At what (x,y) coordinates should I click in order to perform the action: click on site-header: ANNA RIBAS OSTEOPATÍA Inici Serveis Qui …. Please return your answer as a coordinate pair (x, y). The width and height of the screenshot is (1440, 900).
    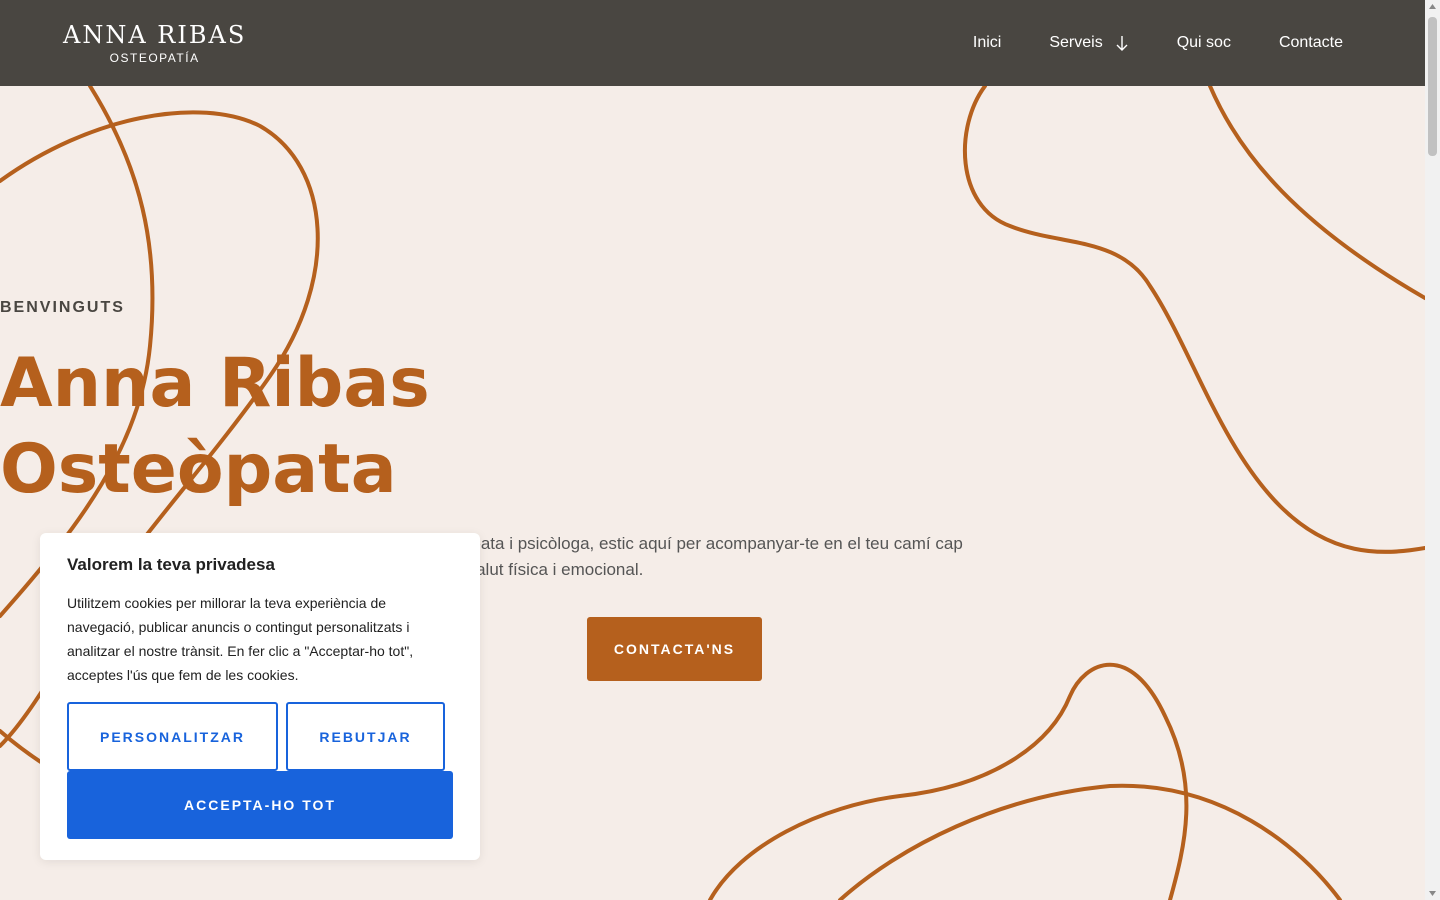
    Looking at the image, I should click on (712, 43).